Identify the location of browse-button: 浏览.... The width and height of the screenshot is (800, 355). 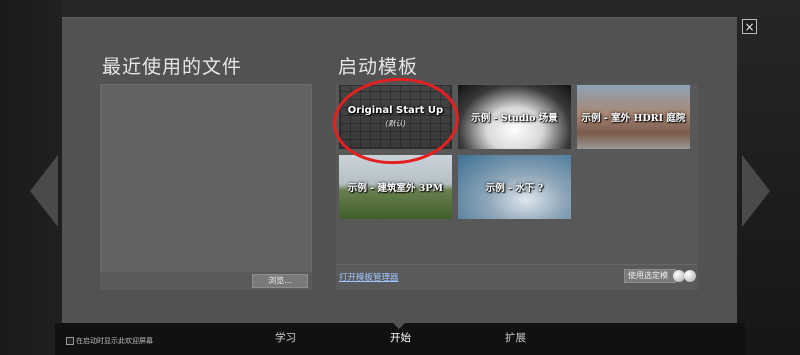
(280, 281).